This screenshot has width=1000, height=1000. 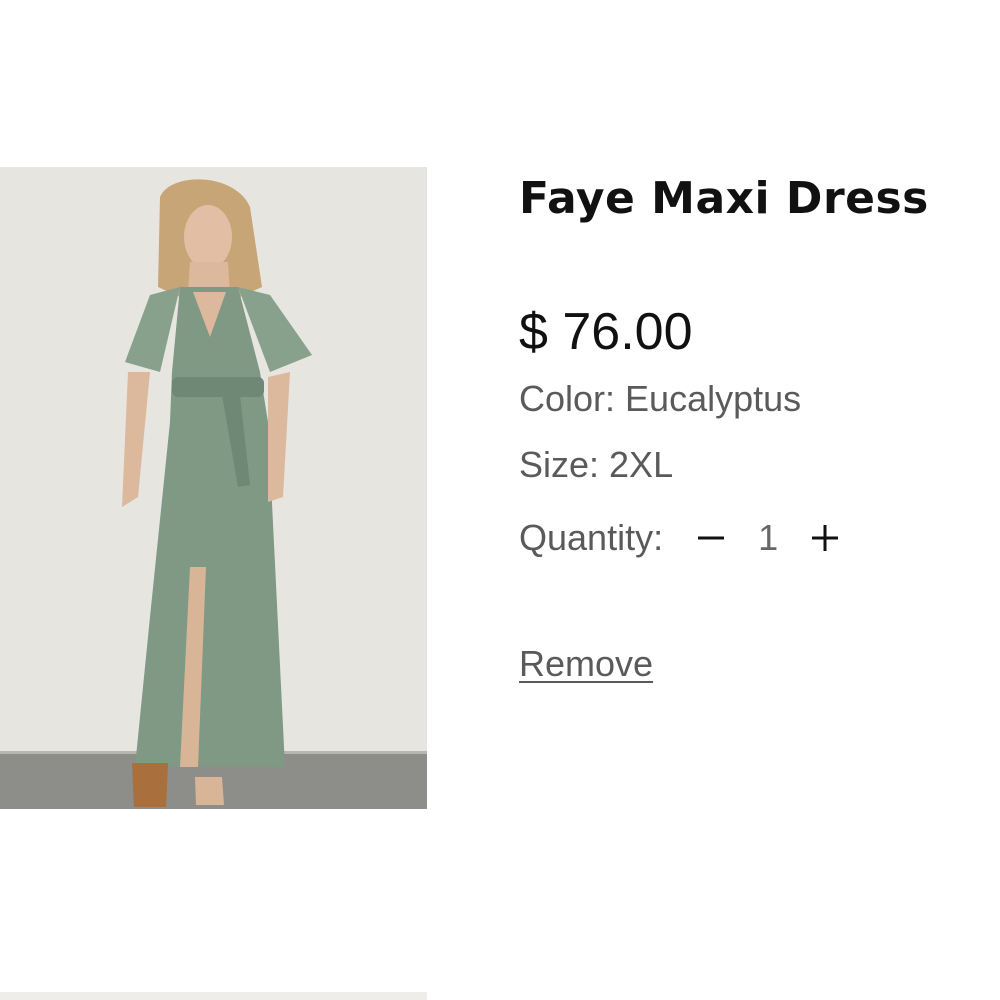 What do you see at coordinates (596, 464) in the screenshot?
I see `product-size: Size: 2XL` at bounding box center [596, 464].